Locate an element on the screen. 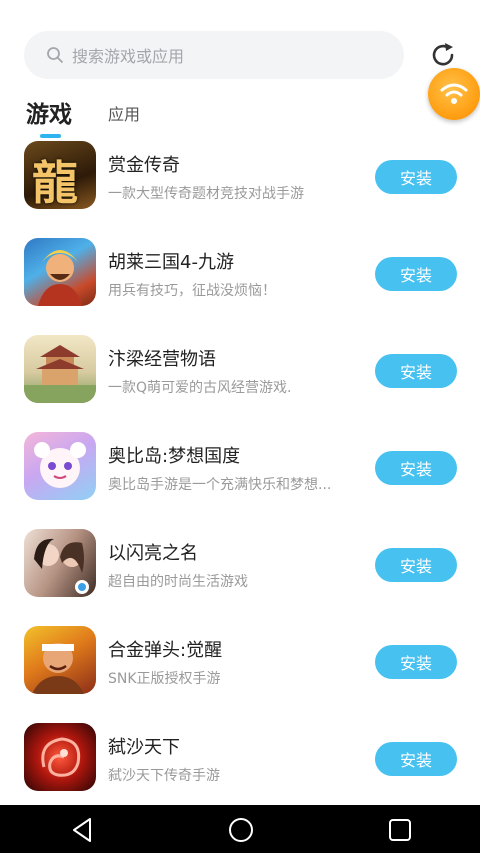  app-desc: 一款大型传奇题材竞技对战手游 is located at coordinates (206, 194).